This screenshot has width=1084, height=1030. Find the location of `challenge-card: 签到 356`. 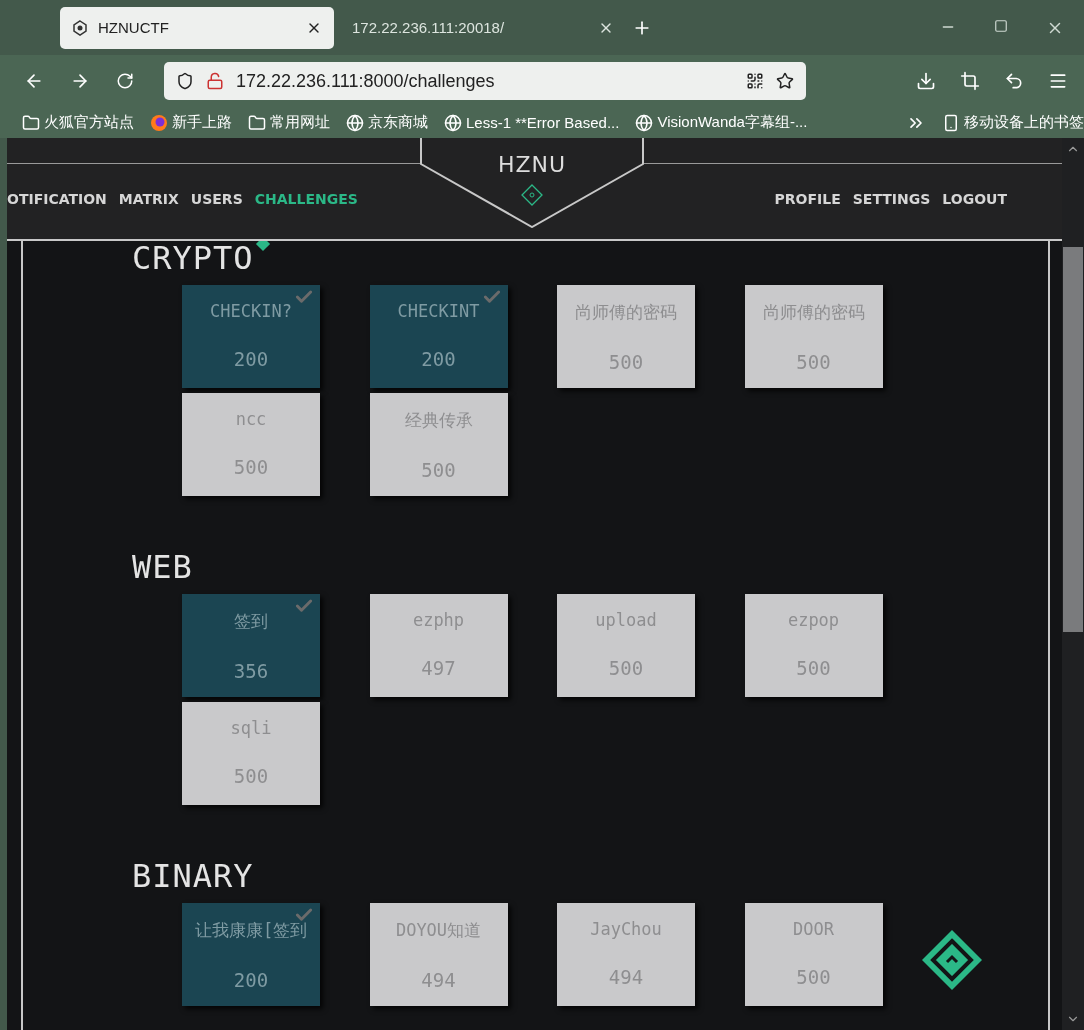

challenge-card: 签到 356 is located at coordinates (251, 645).